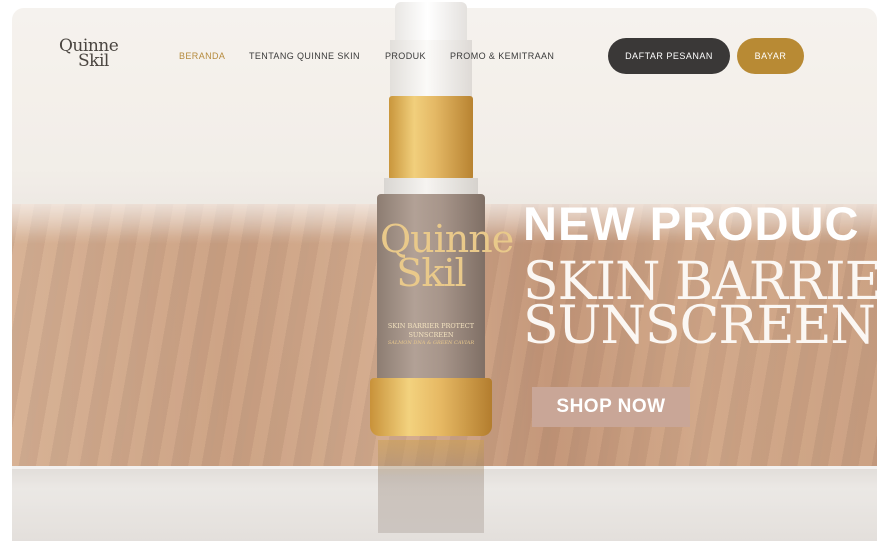  I want to click on nav-item-promo: PROMO & KEMITRAAN, so click(502, 56).